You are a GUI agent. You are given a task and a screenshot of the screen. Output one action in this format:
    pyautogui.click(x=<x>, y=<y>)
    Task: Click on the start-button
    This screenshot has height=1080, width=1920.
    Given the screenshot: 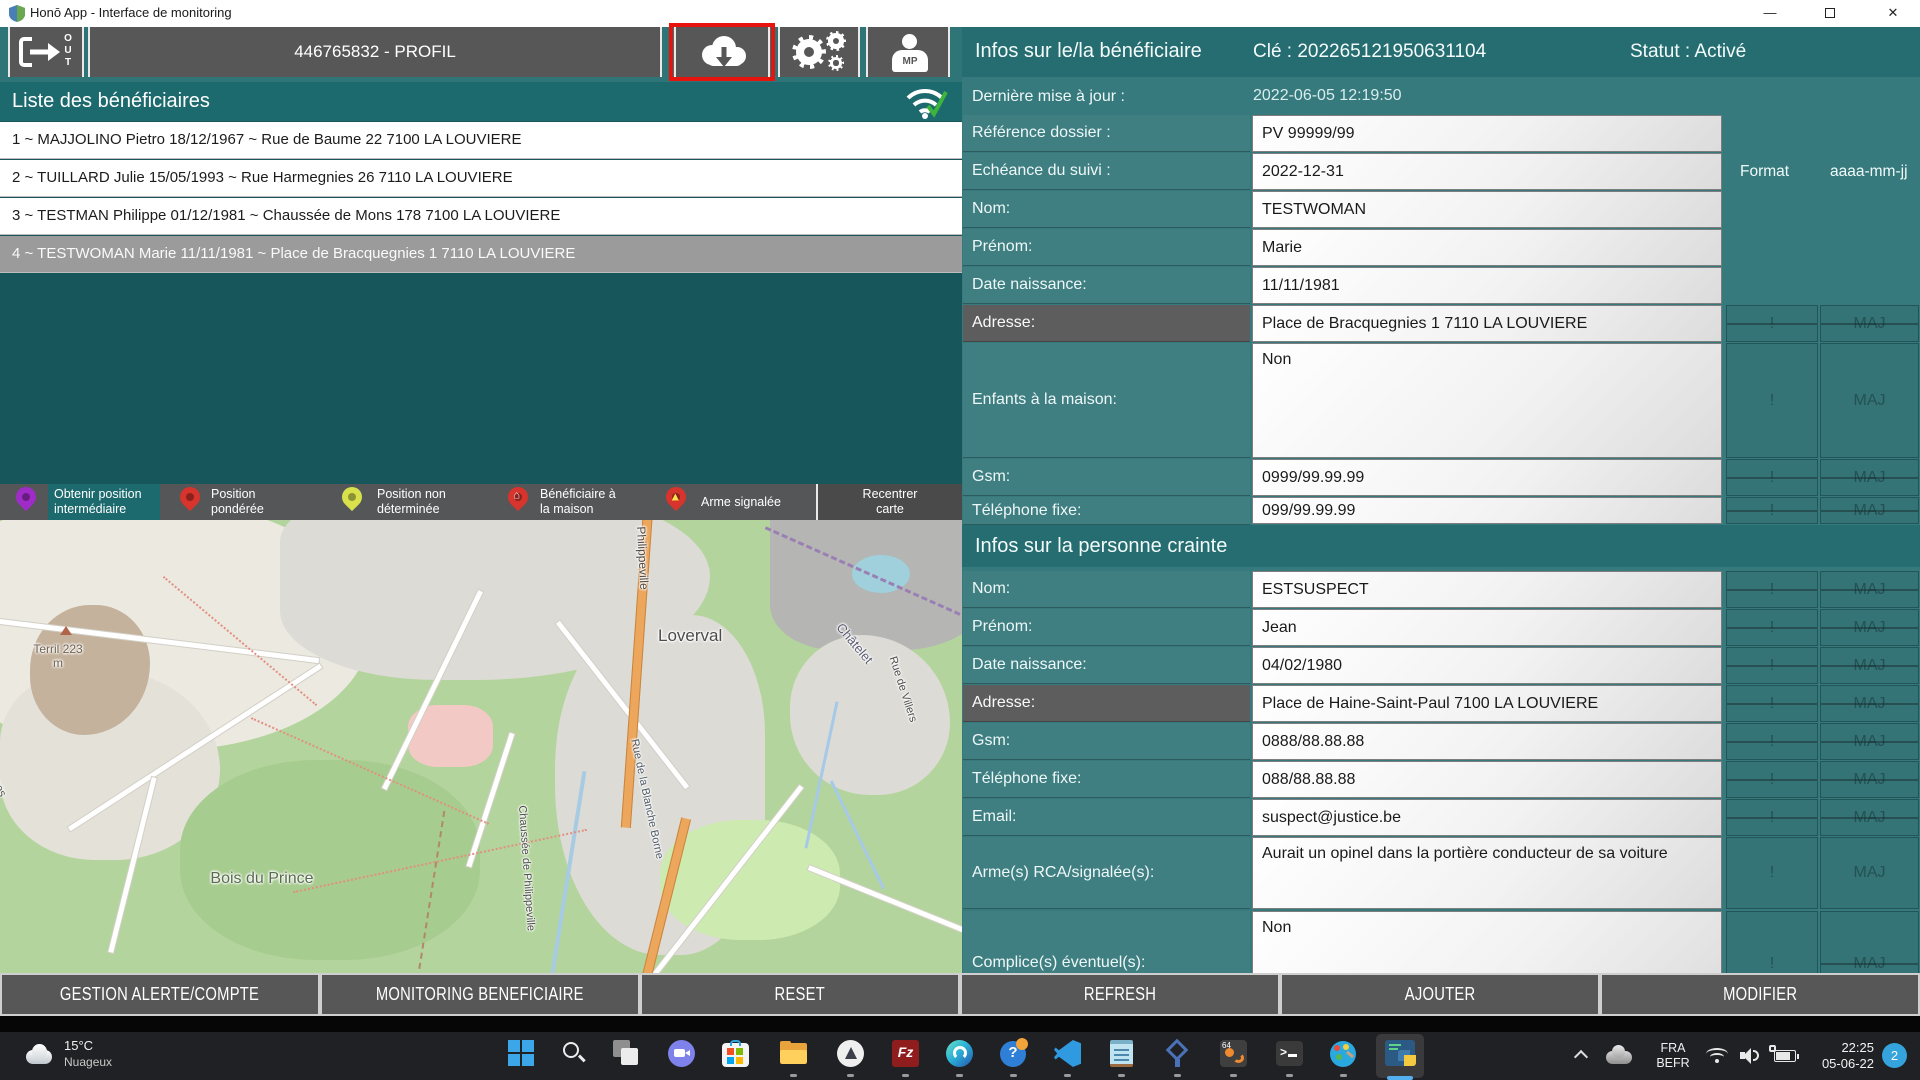 What is the action you would take?
    pyautogui.click(x=522, y=1054)
    